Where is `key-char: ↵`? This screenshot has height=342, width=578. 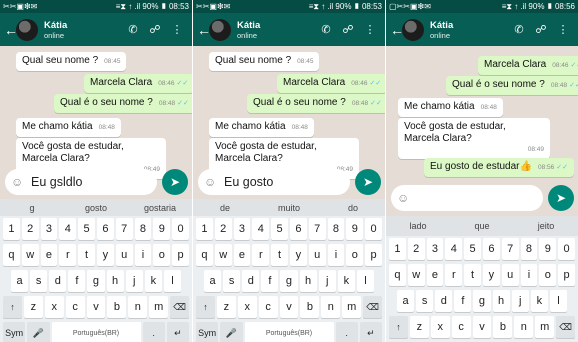 key-char: ↵ is located at coordinates (177, 332).